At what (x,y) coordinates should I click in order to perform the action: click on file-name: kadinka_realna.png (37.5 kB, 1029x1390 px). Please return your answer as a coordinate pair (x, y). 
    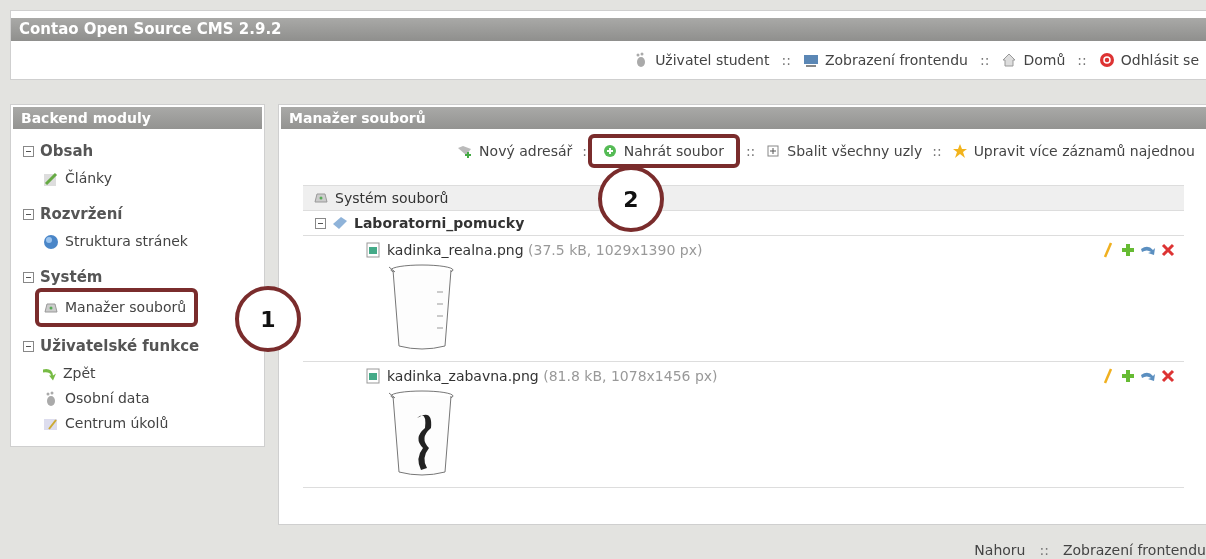
    Looking at the image, I should click on (545, 250).